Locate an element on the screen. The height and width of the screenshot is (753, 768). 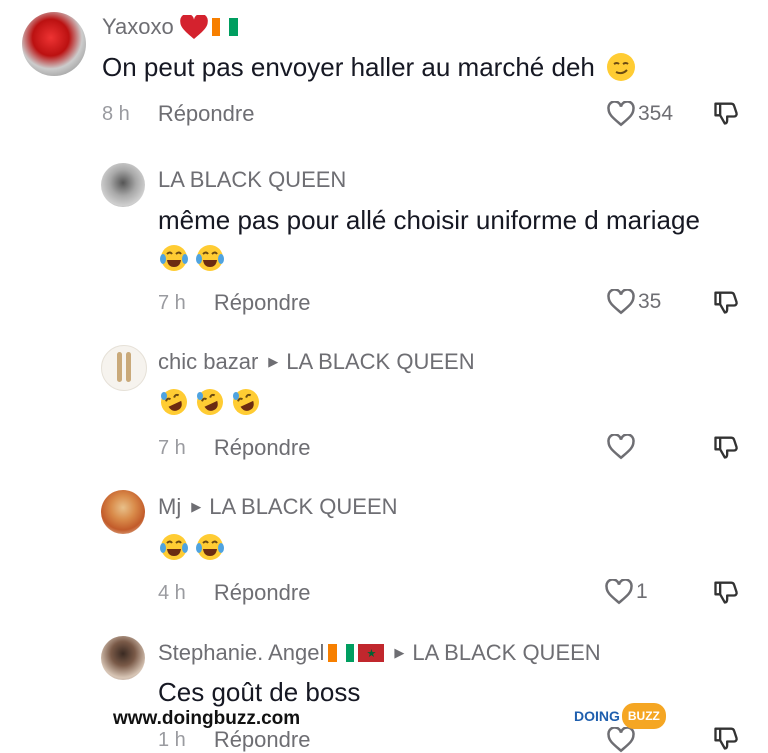
username: LA BLACK QUEEN is located at coordinates (252, 180).